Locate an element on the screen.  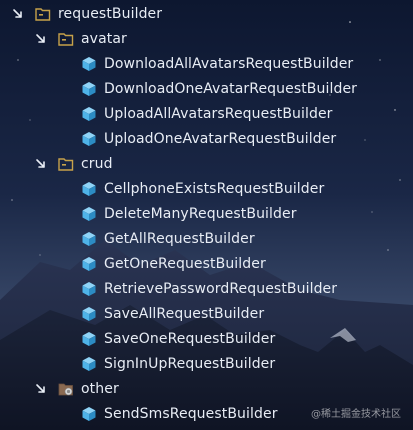
tree-item-class: GetAllRequestBuilder is located at coordinates (206, 239).